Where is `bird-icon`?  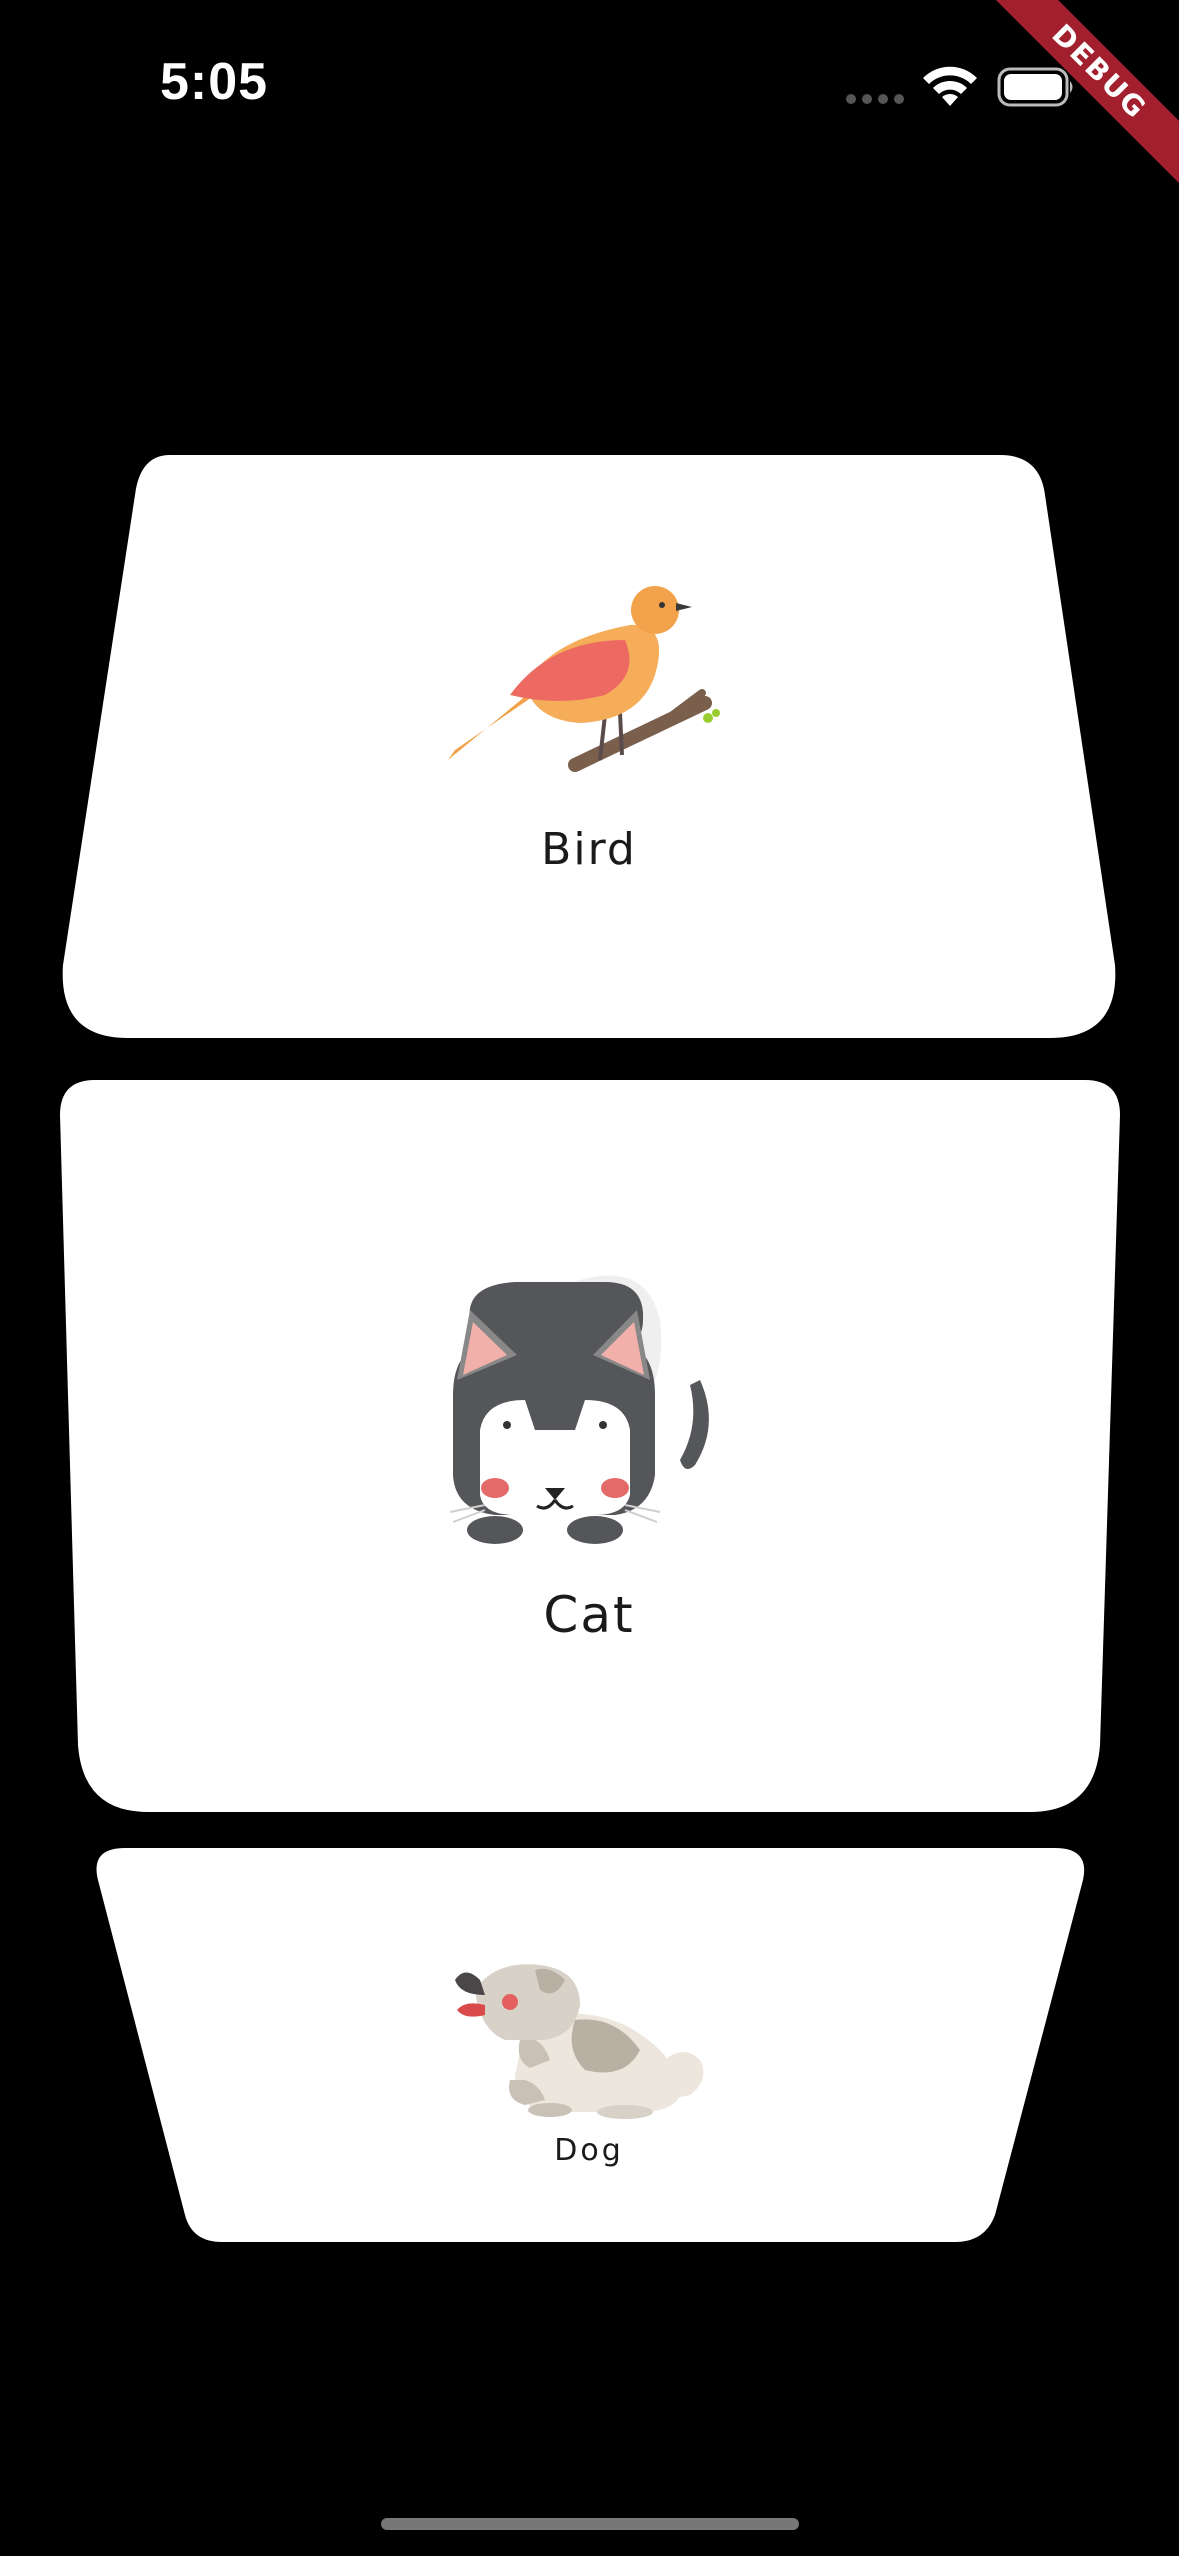
bird-icon is located at coordinates (584, 679).